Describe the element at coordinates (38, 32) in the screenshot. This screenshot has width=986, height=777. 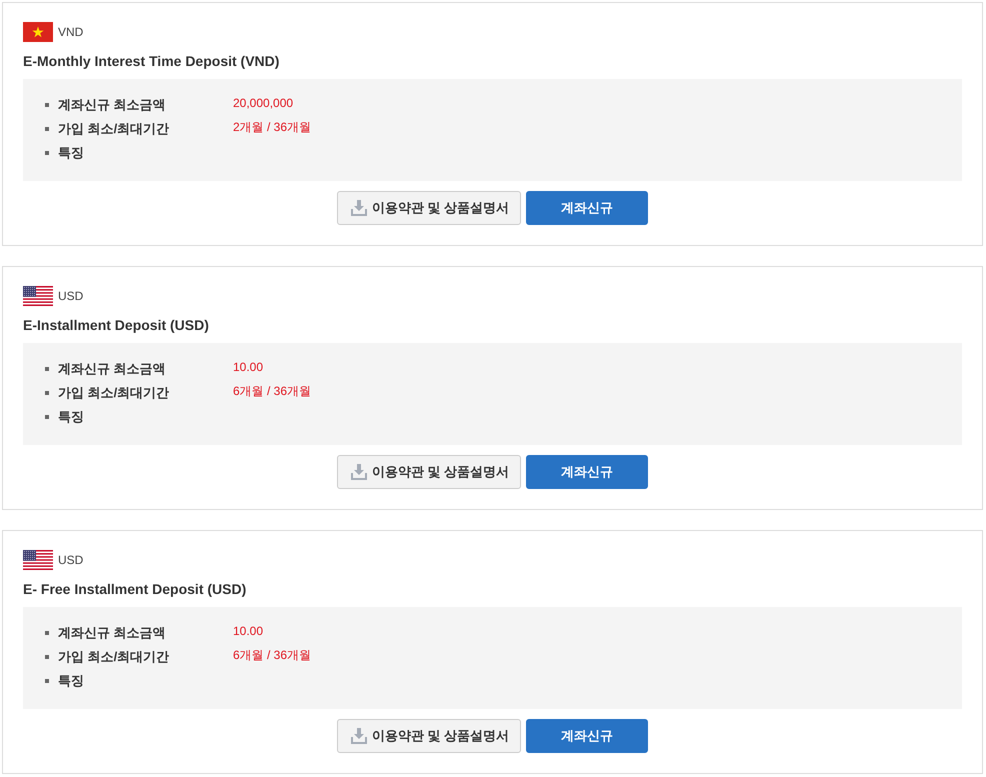
I see `star-flag-icon` at that location.